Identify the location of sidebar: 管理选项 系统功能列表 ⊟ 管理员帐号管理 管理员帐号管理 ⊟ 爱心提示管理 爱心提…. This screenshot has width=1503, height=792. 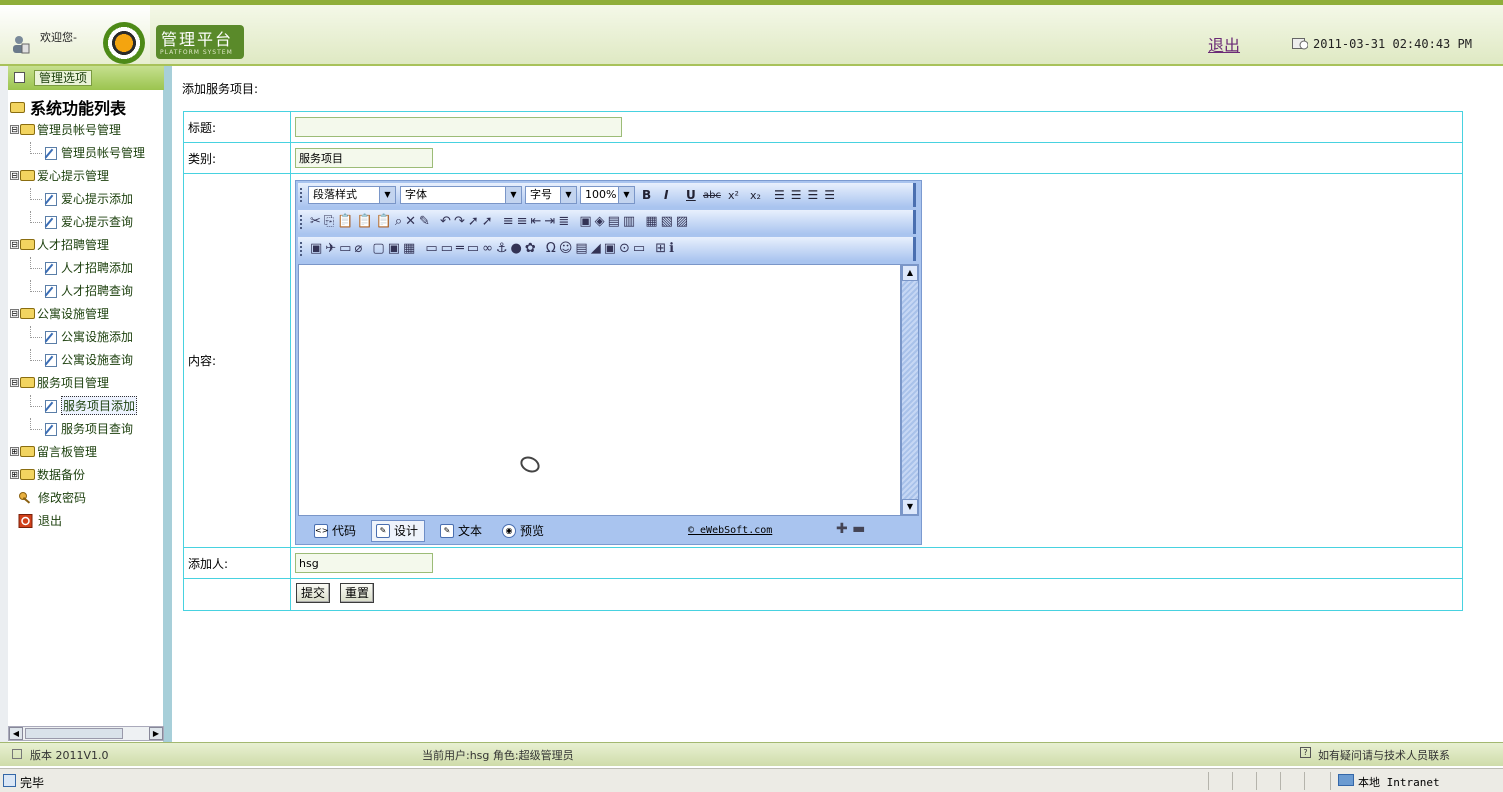
(86, 404).